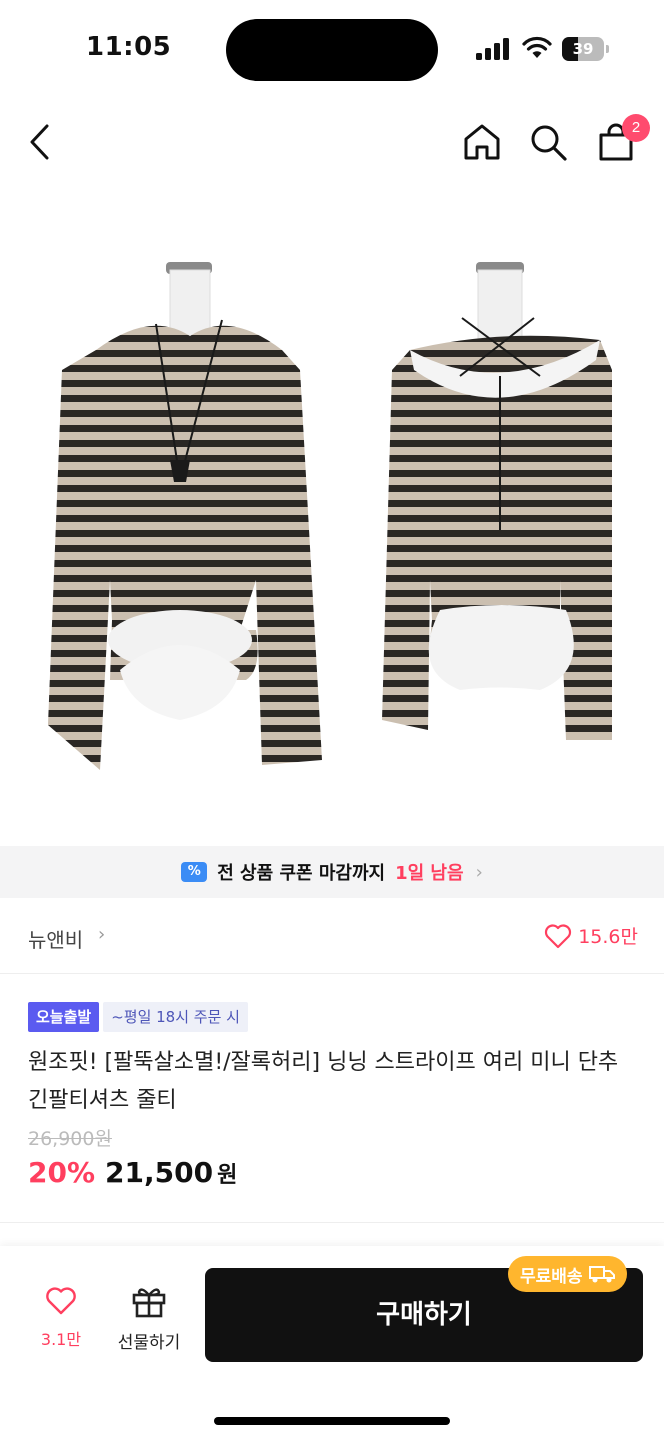 This screenshot has height=1440, width=664. I want to click on brand-like-count: 15.6만, so click(608, 937).